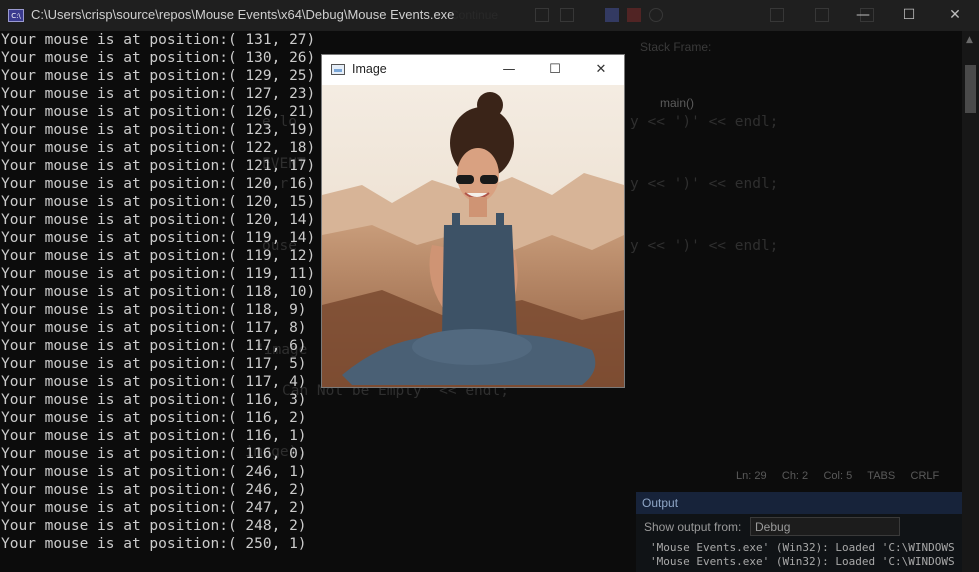  Describe the element at coordinates (970, 89) in the screenshot. I see `scrollbar-thumb` at that location.